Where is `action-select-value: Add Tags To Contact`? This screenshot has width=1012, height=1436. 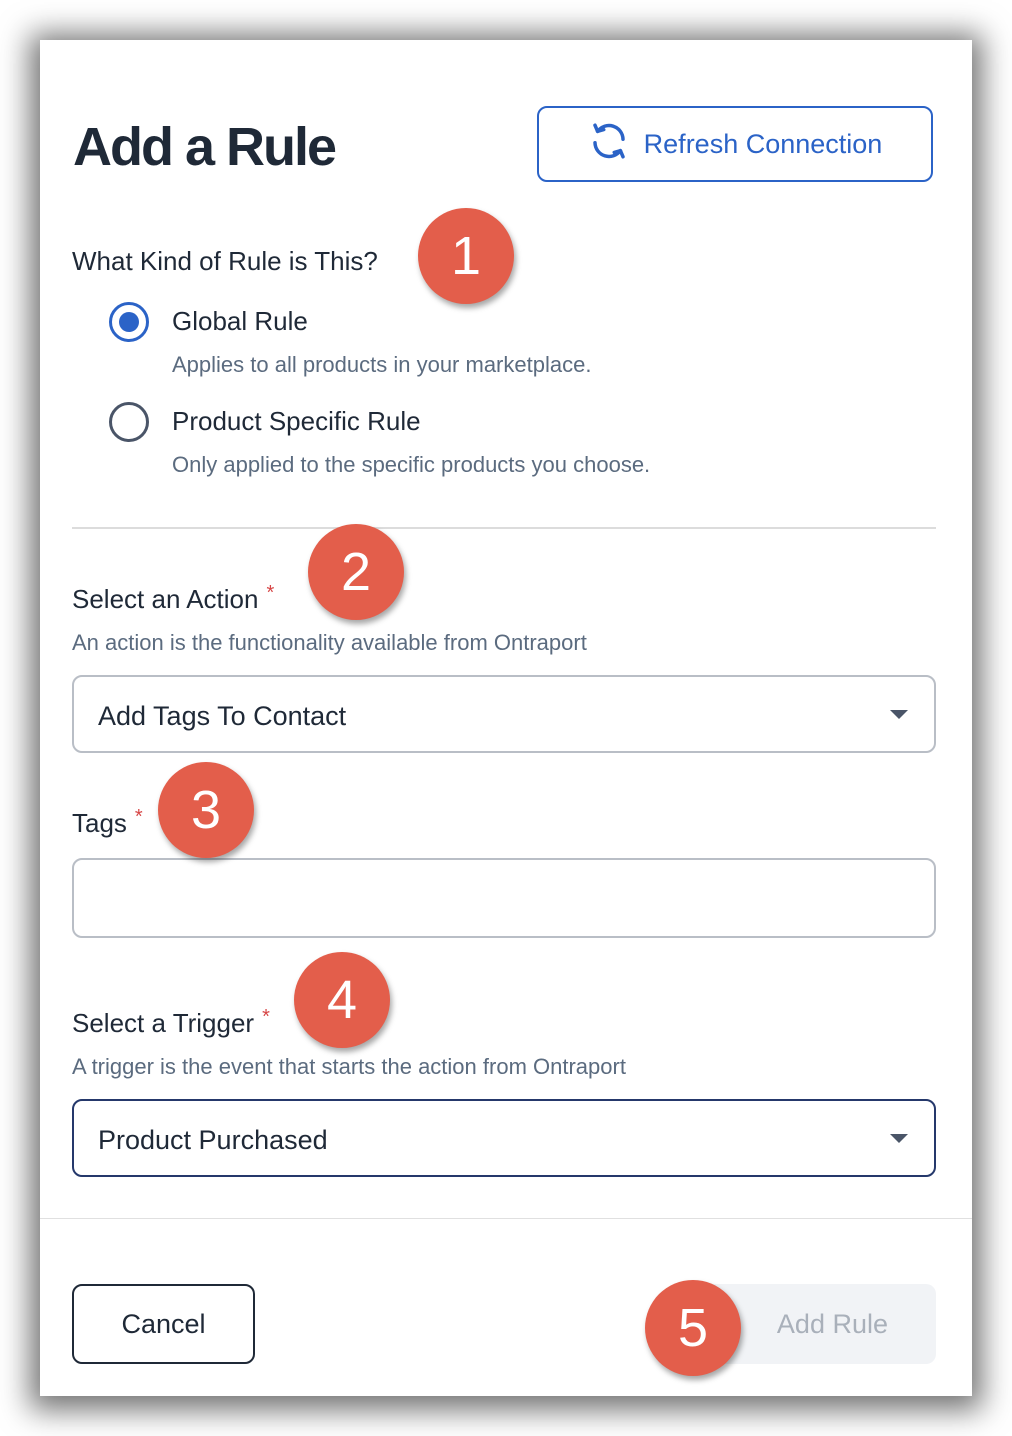
action-select-value: Add Tags To Contact is located at coordinates (222, 716).